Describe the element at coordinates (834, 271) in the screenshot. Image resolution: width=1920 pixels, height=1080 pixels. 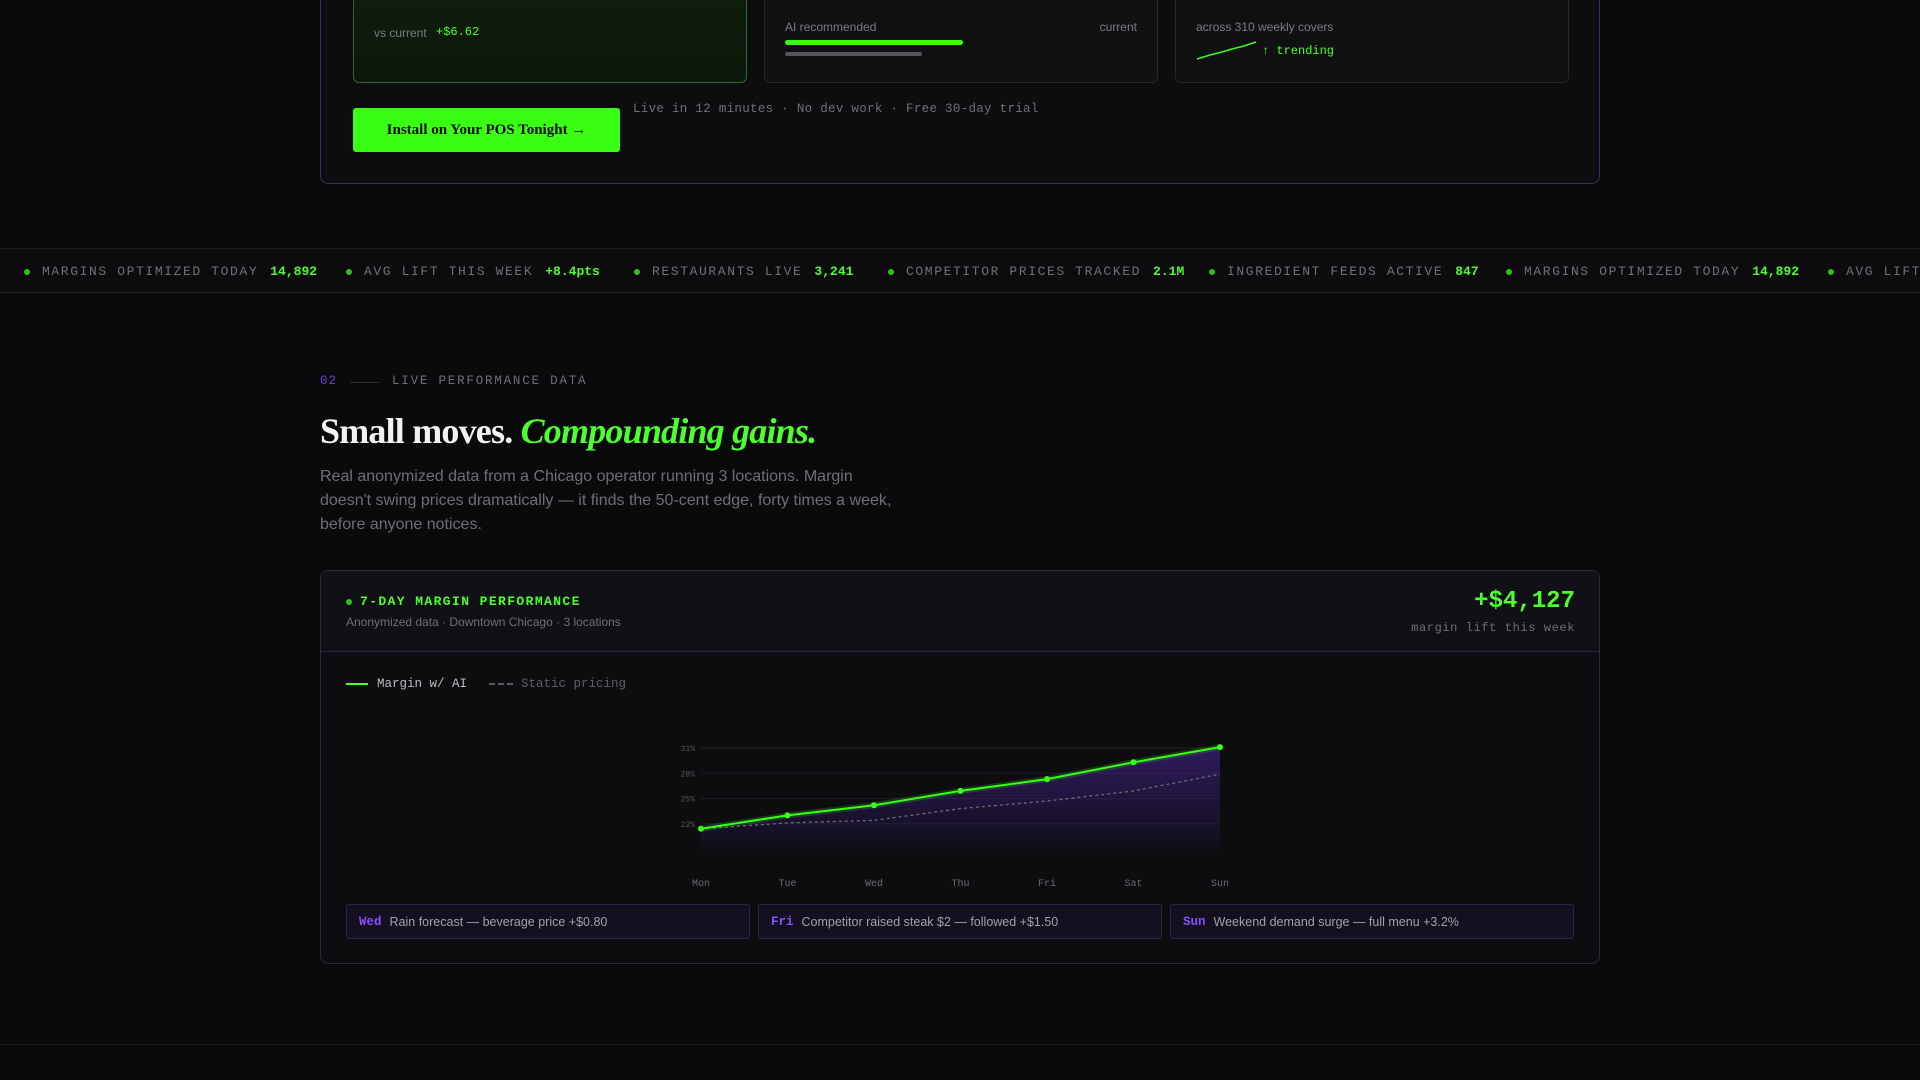
I see `ticker-value: 3,241` at that location.